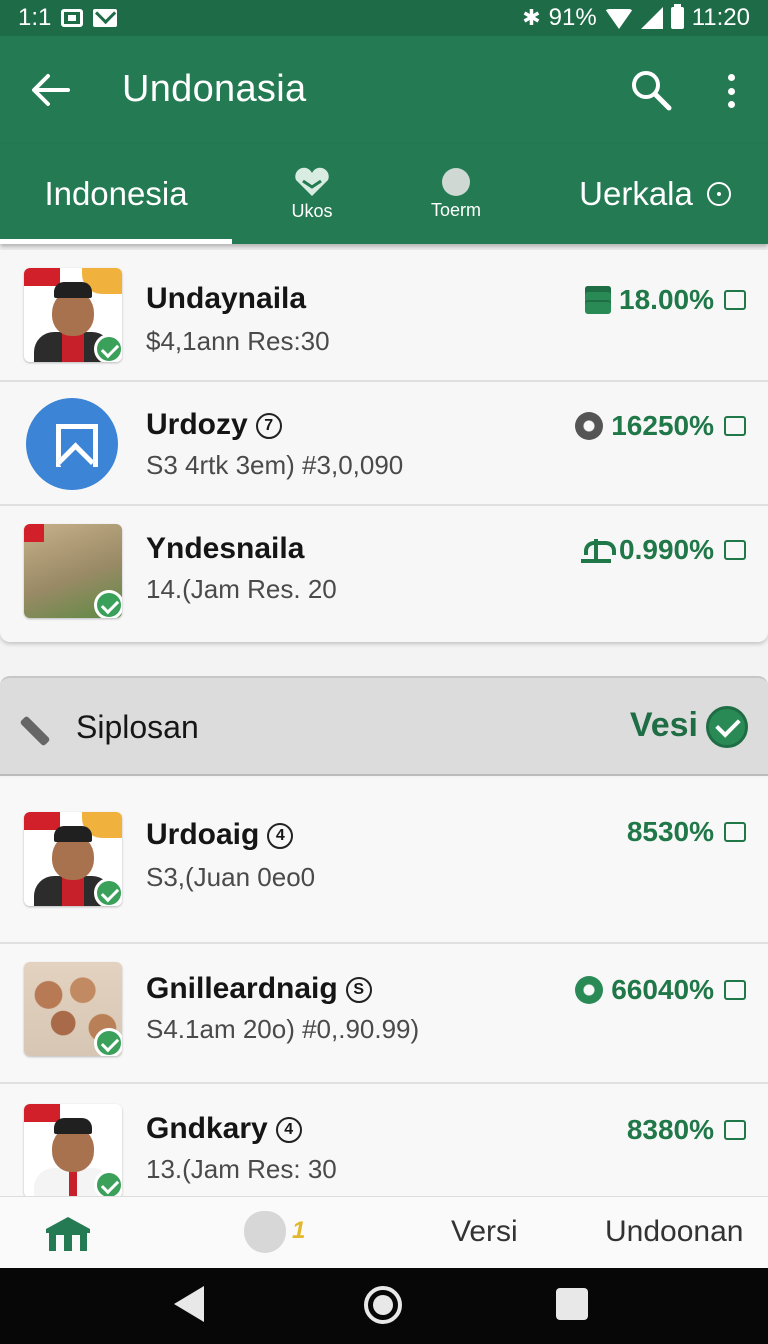  I want to click on item-subtitle: S3,(Juan 0eo0, so click(231, 877).